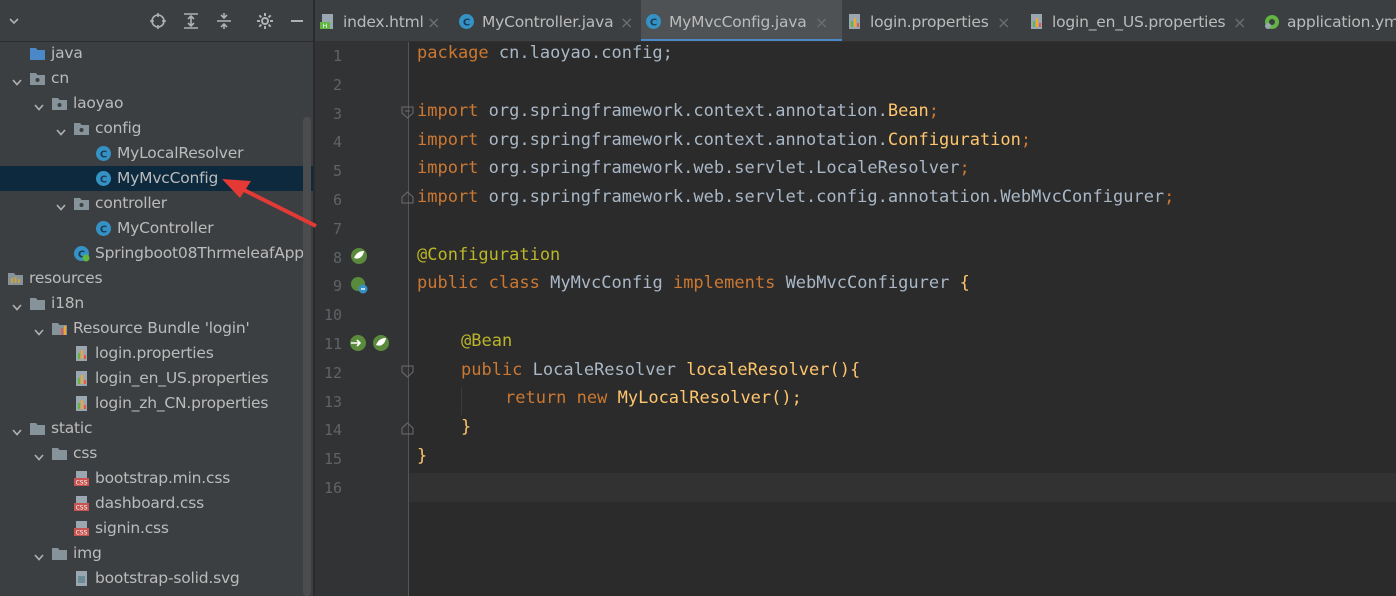 Image resolution: width=1396 pixels, height=596 pixels. I want to click on tree-item-static: static, so click(156, 428).